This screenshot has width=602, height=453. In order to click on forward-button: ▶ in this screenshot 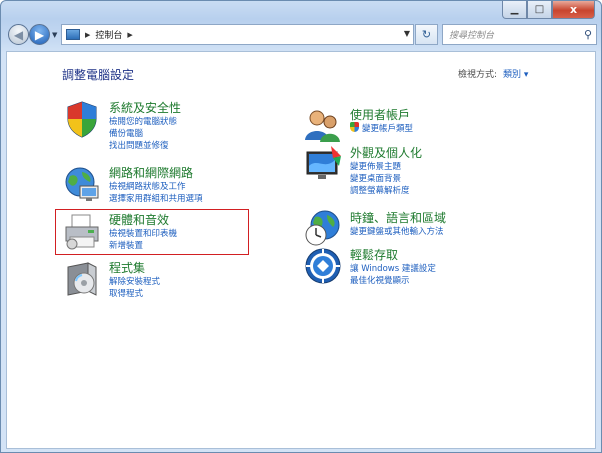, I will do `click(39, 34)`.